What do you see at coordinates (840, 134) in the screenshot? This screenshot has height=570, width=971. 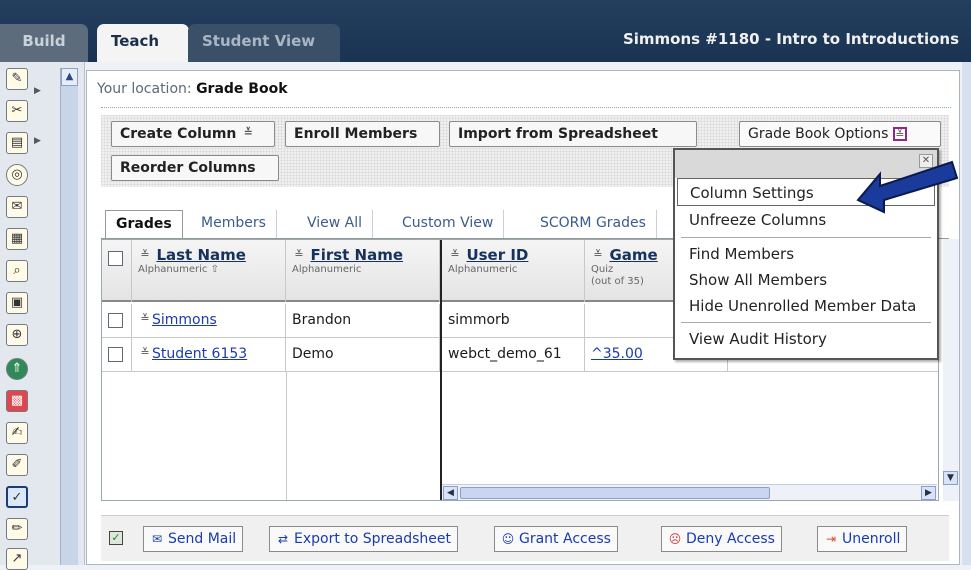 I see `grade-book-options-button: Grade Book Options ≚` at bounding box center [840, 134].